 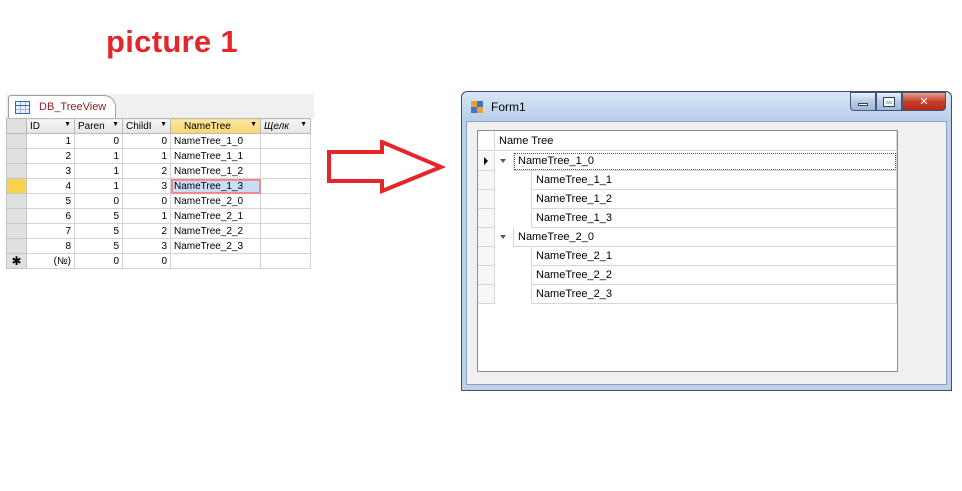 I want to click on tree-row: NameTree_1_3, so click(x=687, y=218).